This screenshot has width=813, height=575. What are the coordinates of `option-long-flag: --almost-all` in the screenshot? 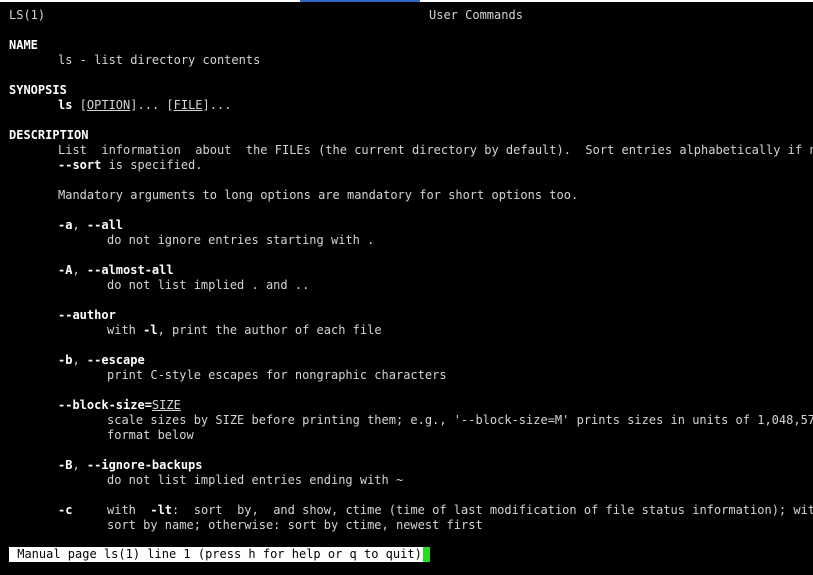 It's located at (130, 270).